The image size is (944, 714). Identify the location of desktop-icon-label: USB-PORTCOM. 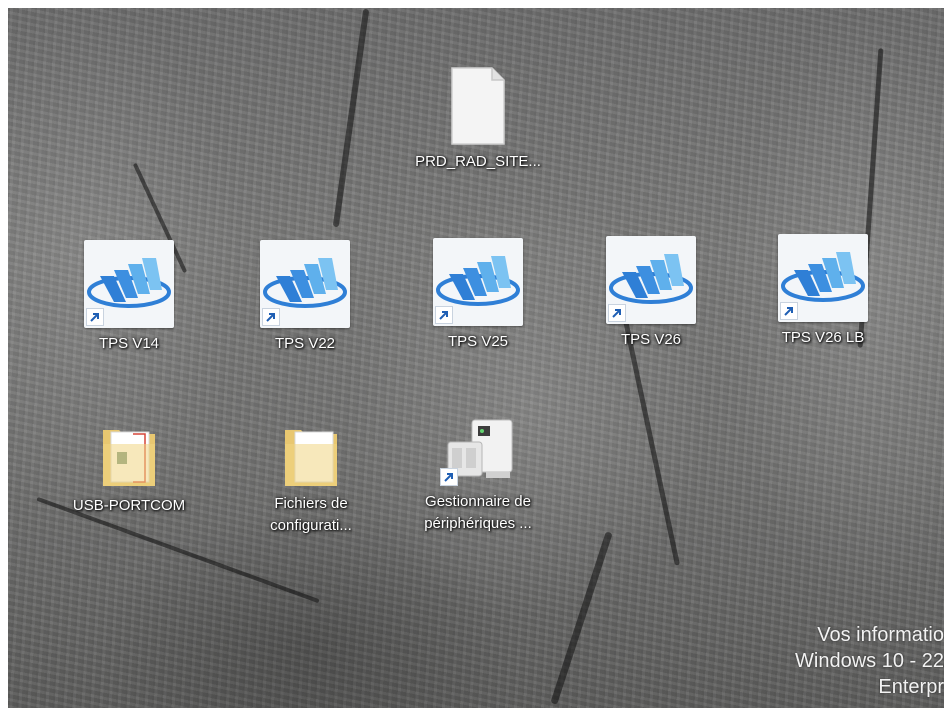
(129, 505).